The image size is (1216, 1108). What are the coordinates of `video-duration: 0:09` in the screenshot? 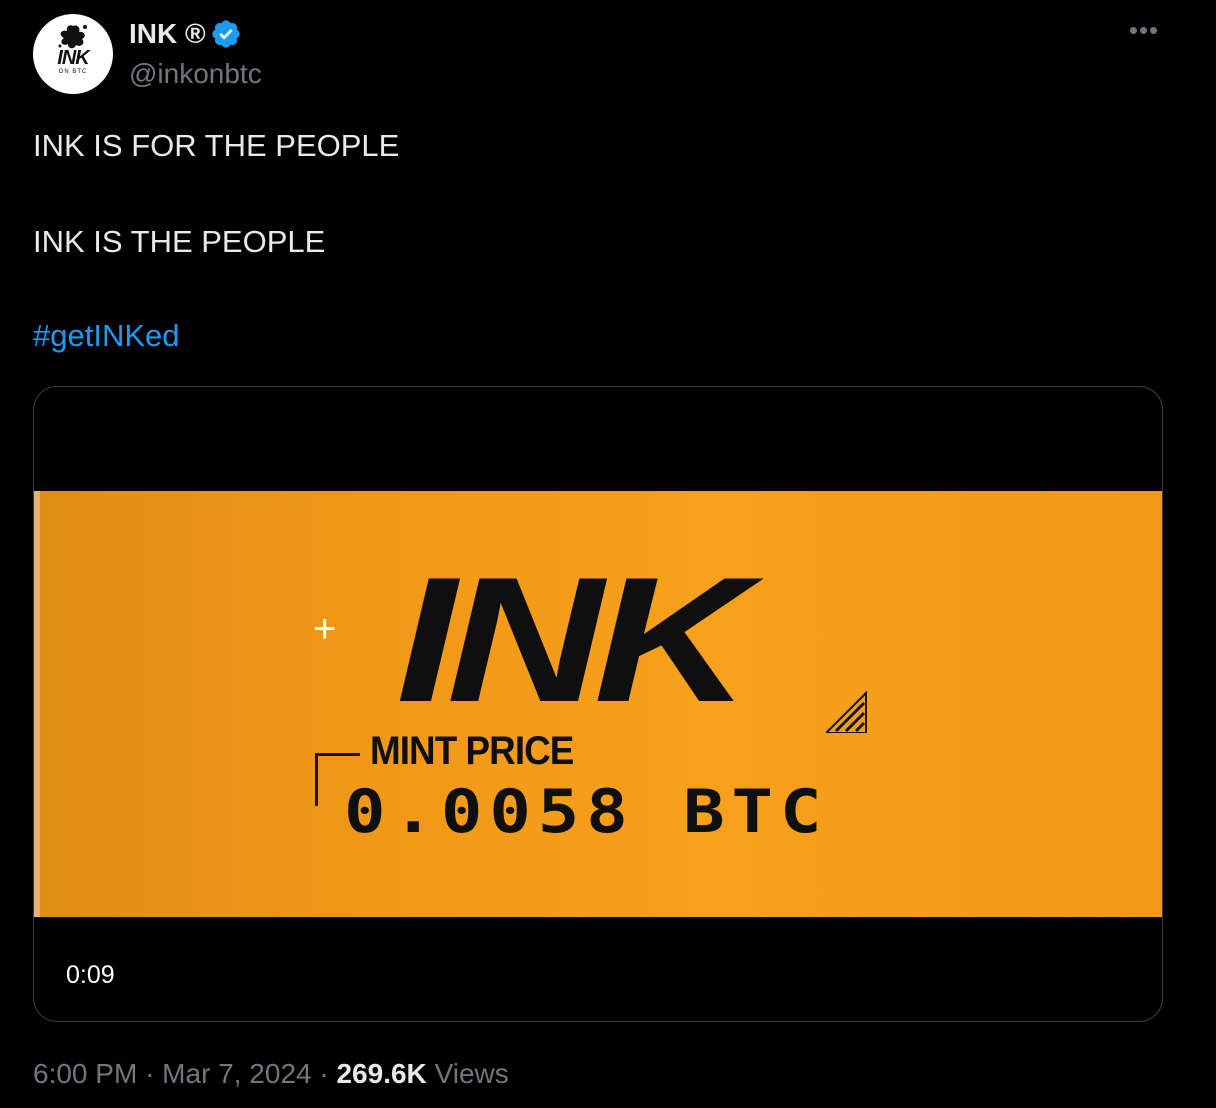 It's located at (90, 975).